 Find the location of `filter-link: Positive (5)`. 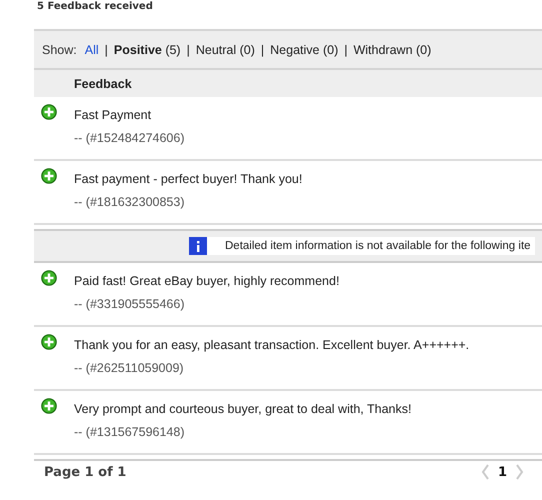

filter-link: Positive (5) is located at coordinates (147, 49).